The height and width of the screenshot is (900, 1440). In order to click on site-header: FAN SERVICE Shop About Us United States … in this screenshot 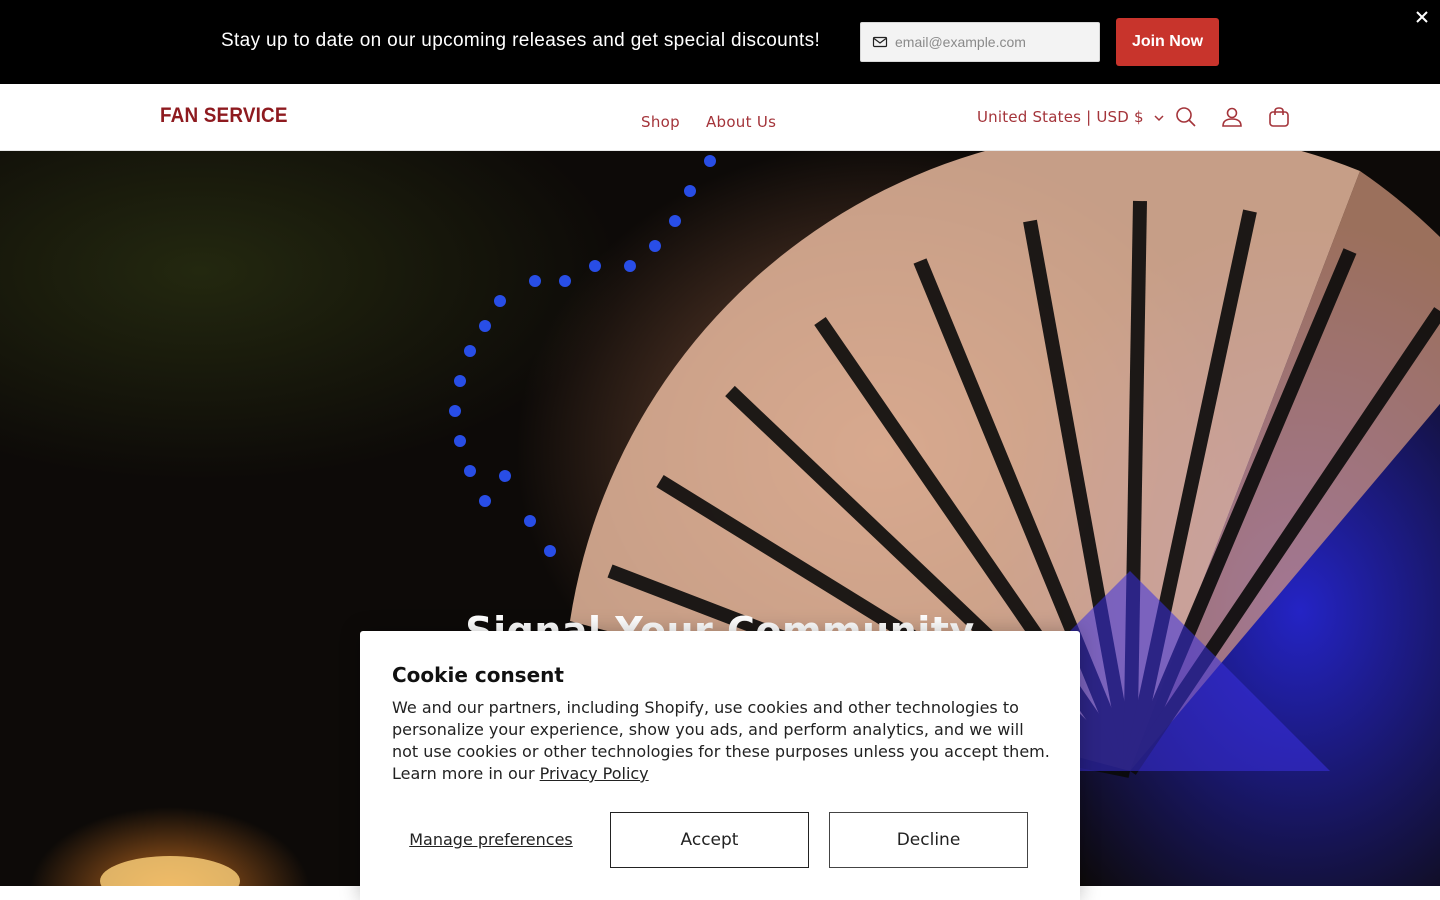, I will do `click(720, 117)`.